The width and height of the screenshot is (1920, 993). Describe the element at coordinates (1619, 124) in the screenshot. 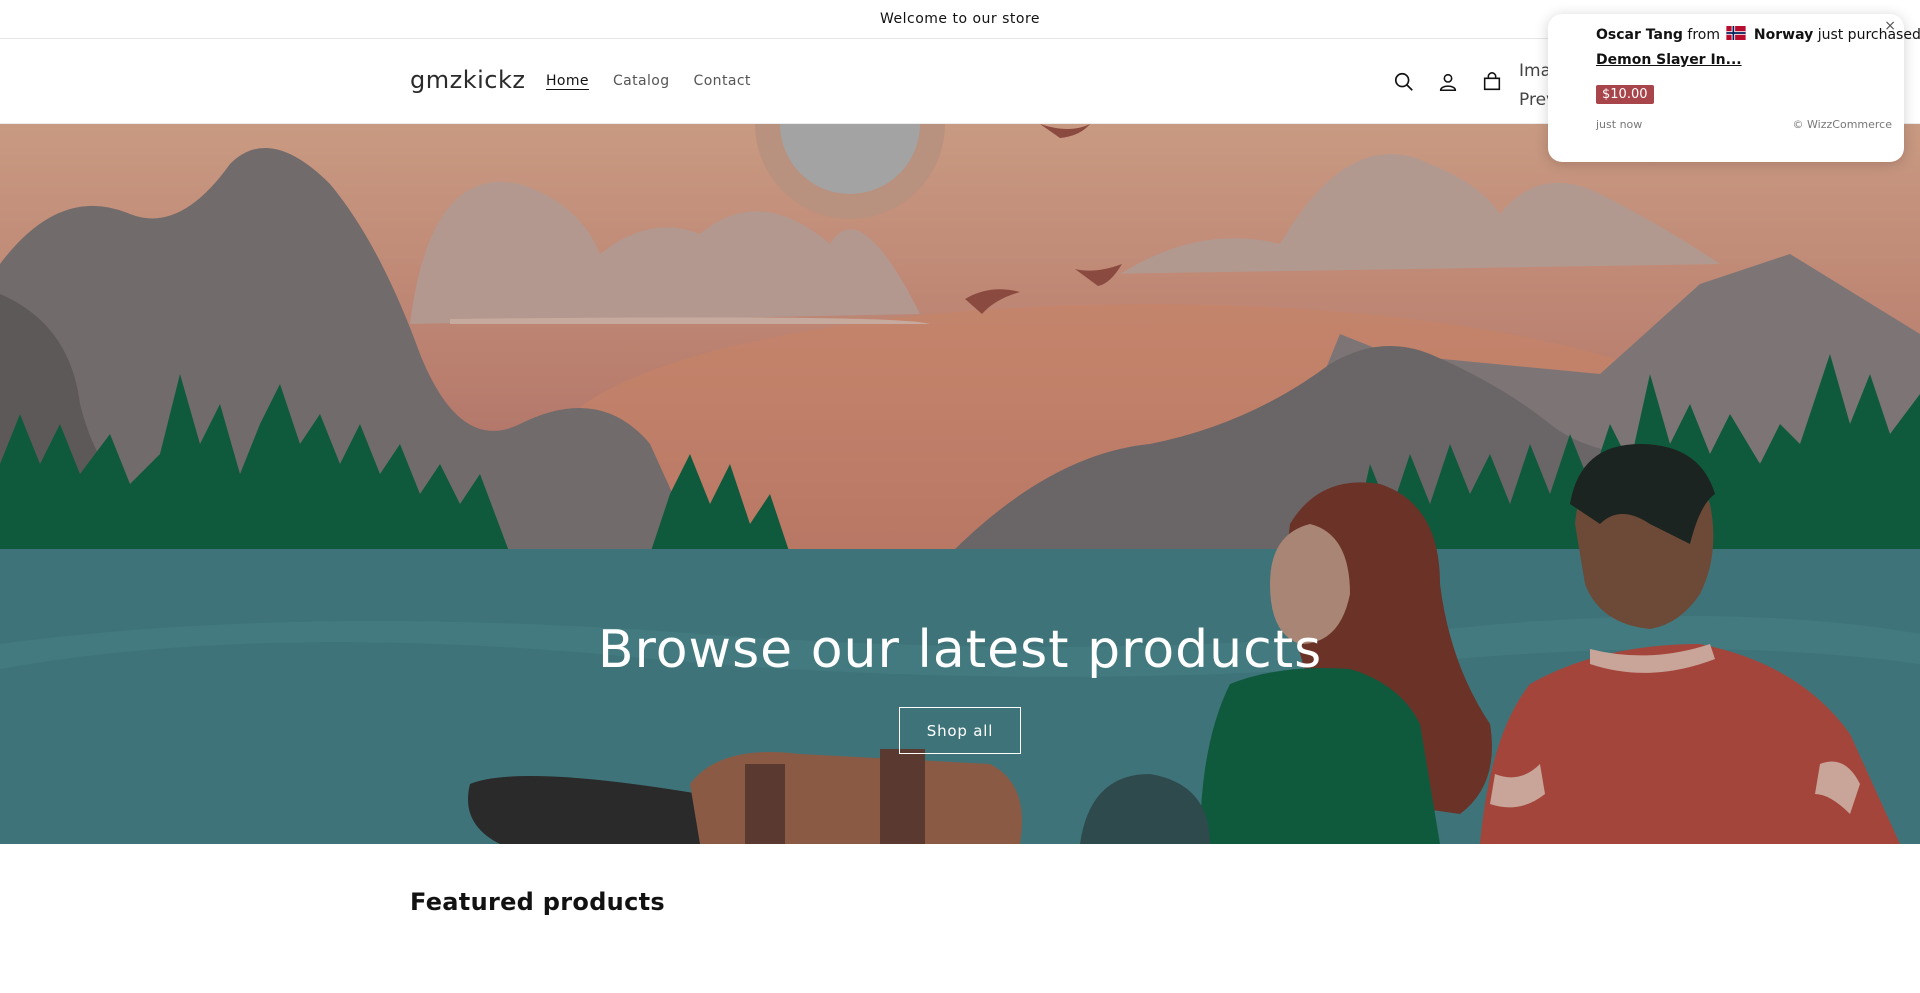

I see `popup-timestamp: just now` at that location.